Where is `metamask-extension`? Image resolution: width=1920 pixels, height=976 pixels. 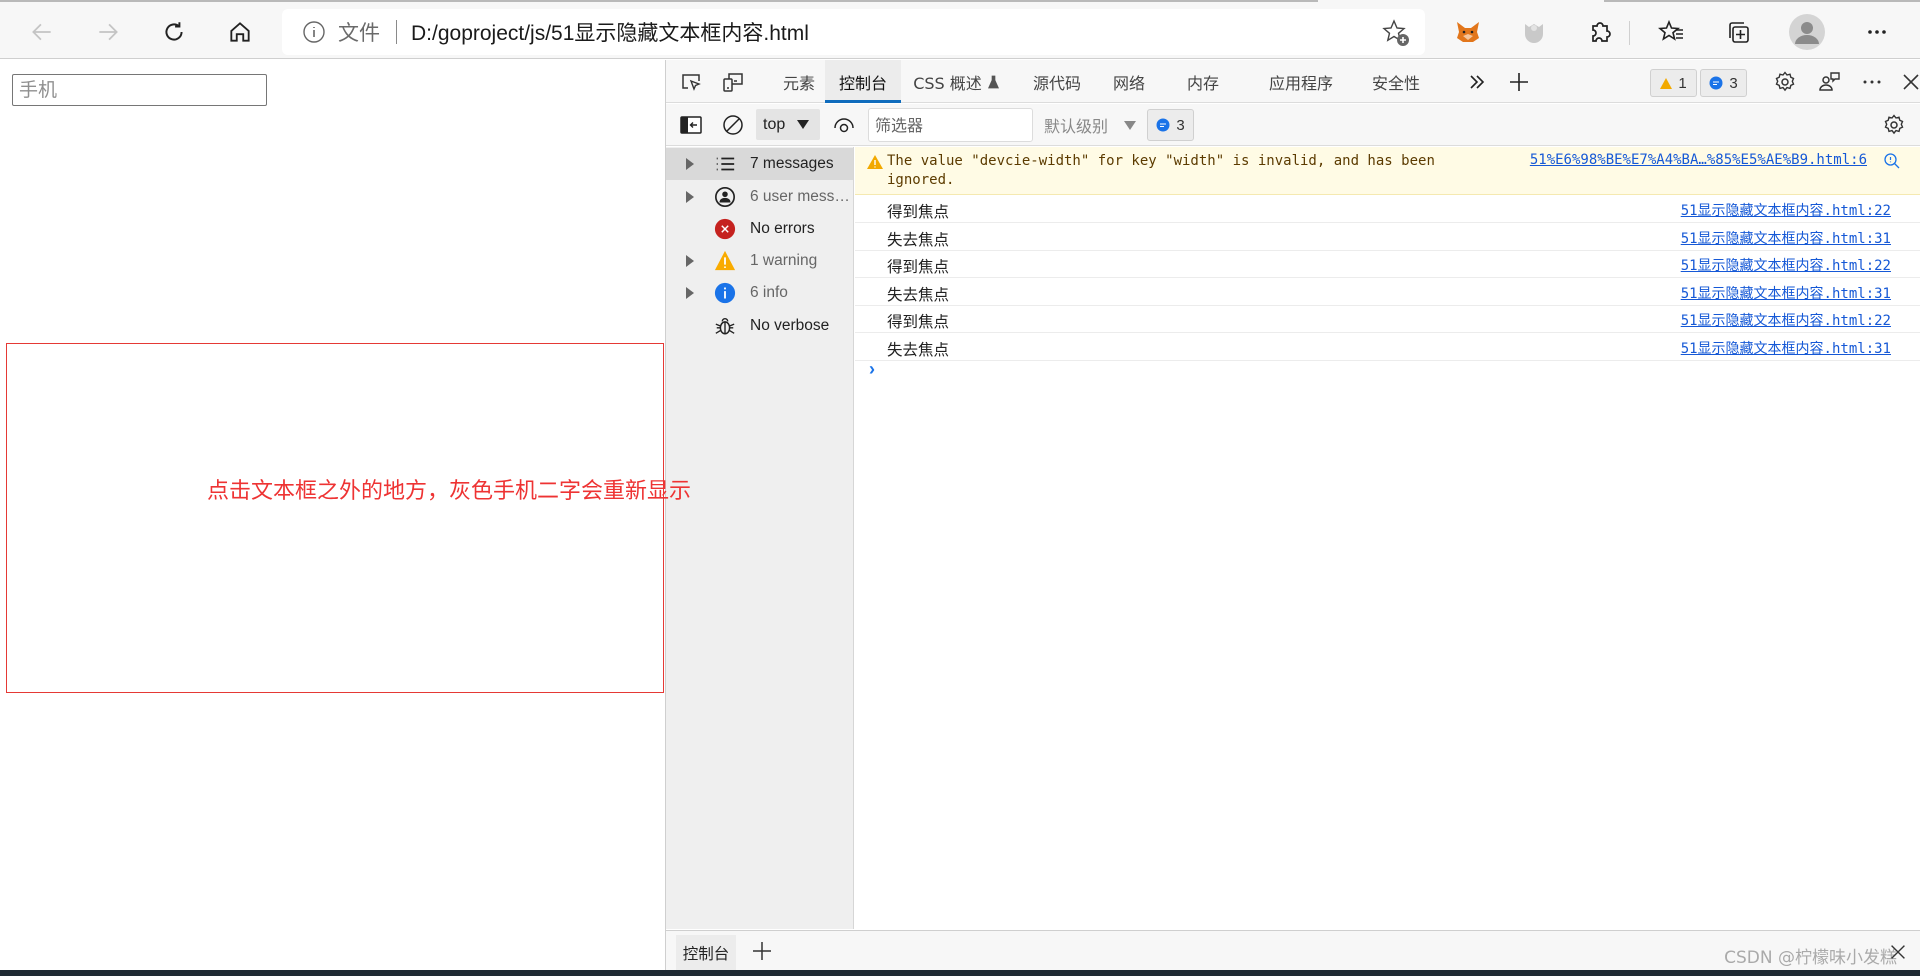 metamask-extension is located at coordinates (1468, 32).